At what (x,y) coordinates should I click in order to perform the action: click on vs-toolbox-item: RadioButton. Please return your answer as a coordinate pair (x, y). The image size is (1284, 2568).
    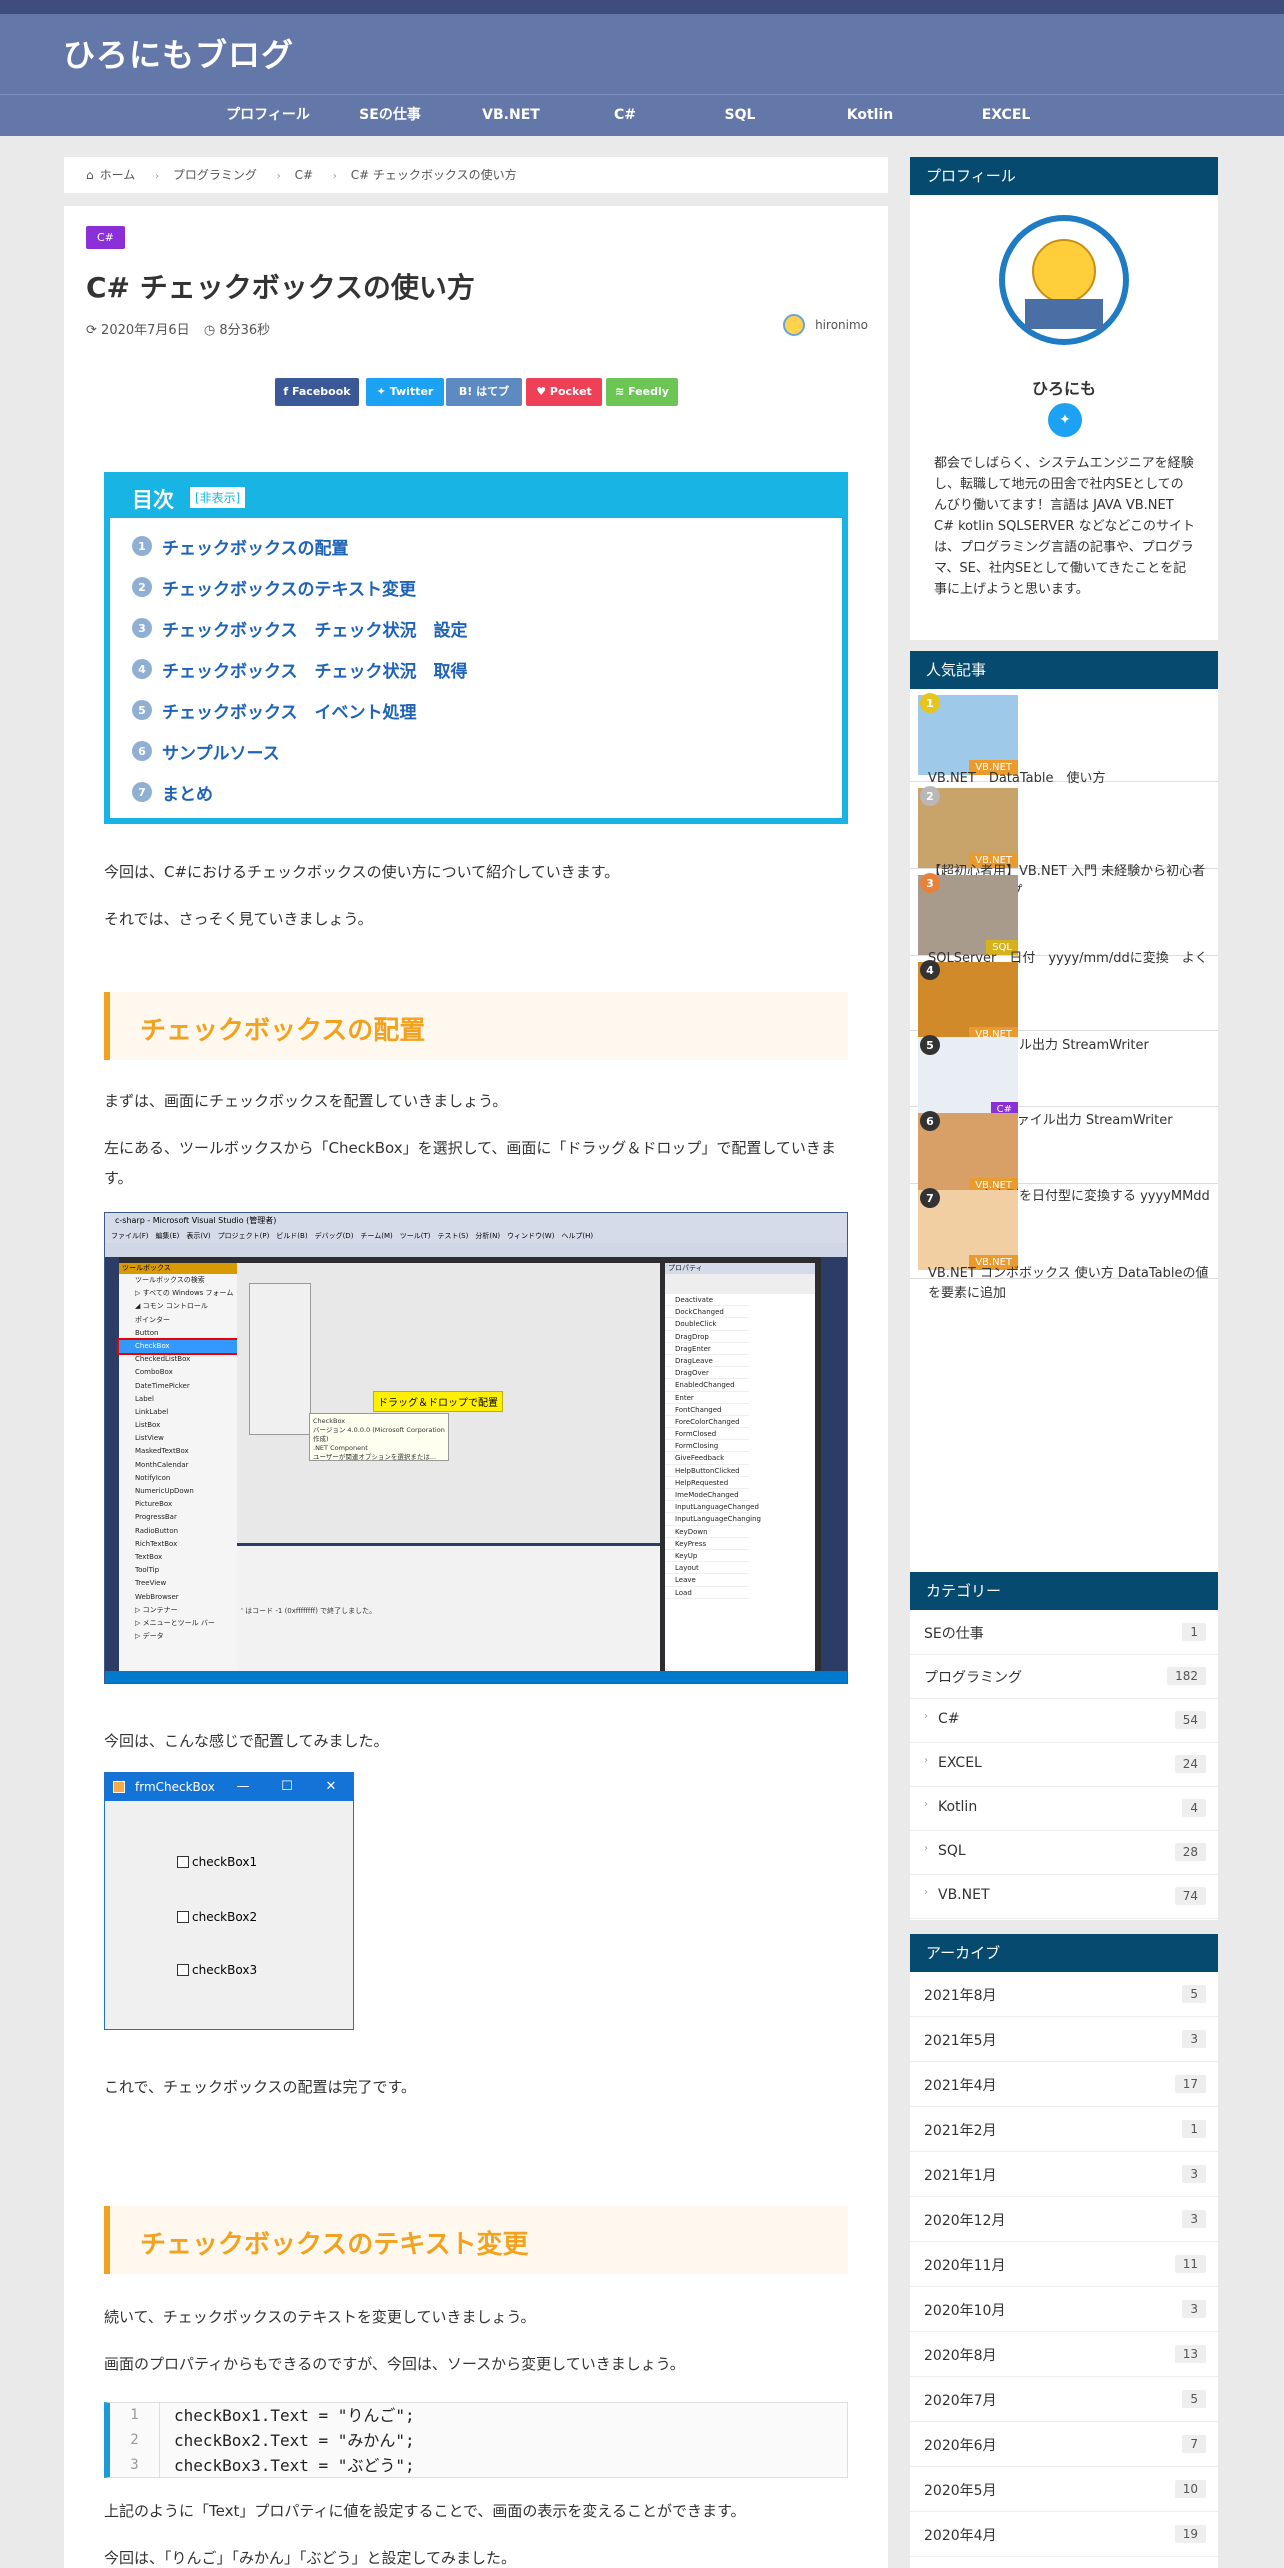
    Looking at the image, I should click on (157, 1530).